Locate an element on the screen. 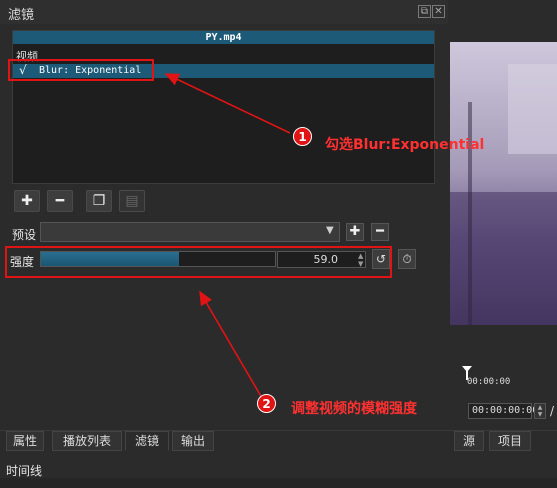 This screenshot has width=557, height=488. tab-playlist: 播放列表 is located at coordinates (87, 441).